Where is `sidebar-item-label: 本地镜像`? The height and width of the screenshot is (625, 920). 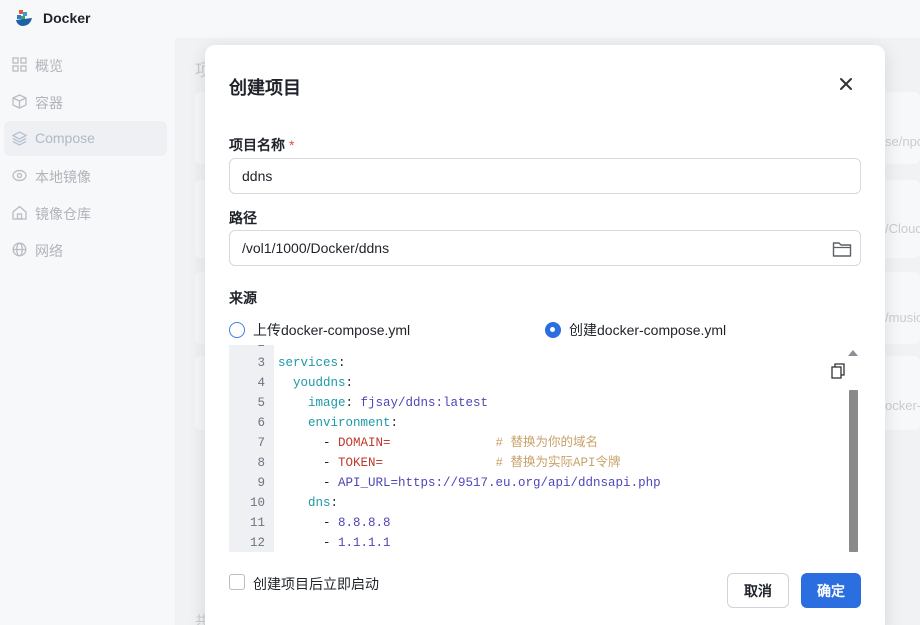
sidebar-item-label: 本地镜像 is located at coordinates (63, 177).